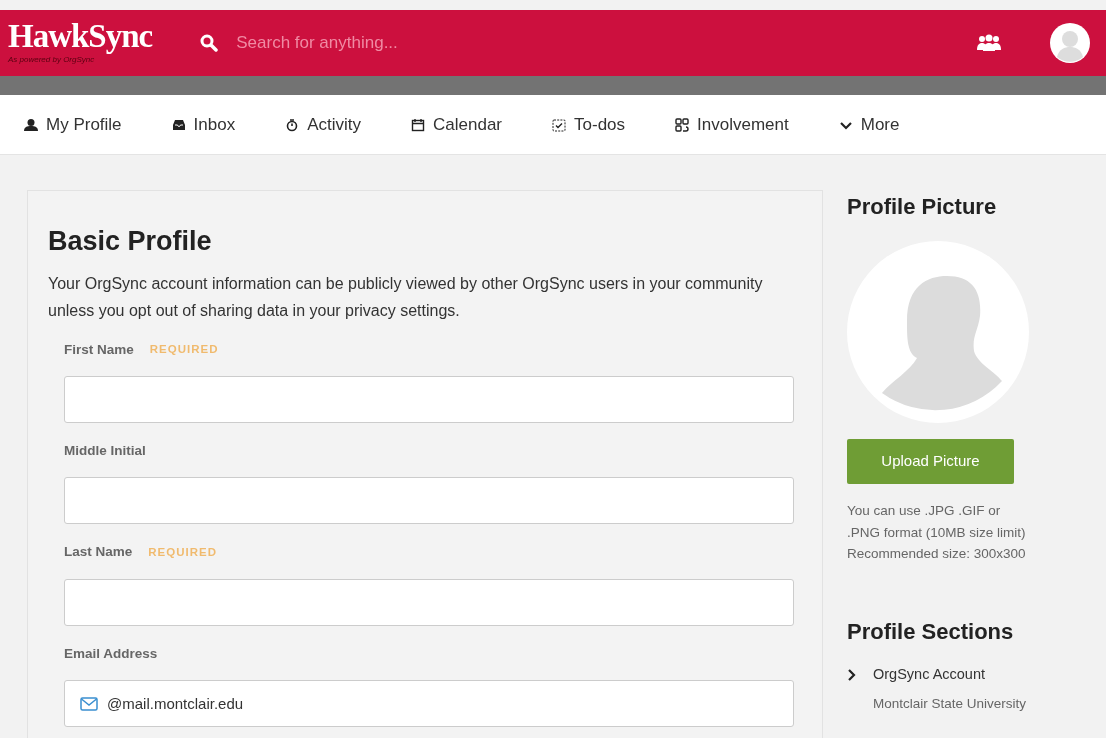  Describe the element at coordinates (292, 124) in the screenshot. I see `stopwatch-icon` at that location.